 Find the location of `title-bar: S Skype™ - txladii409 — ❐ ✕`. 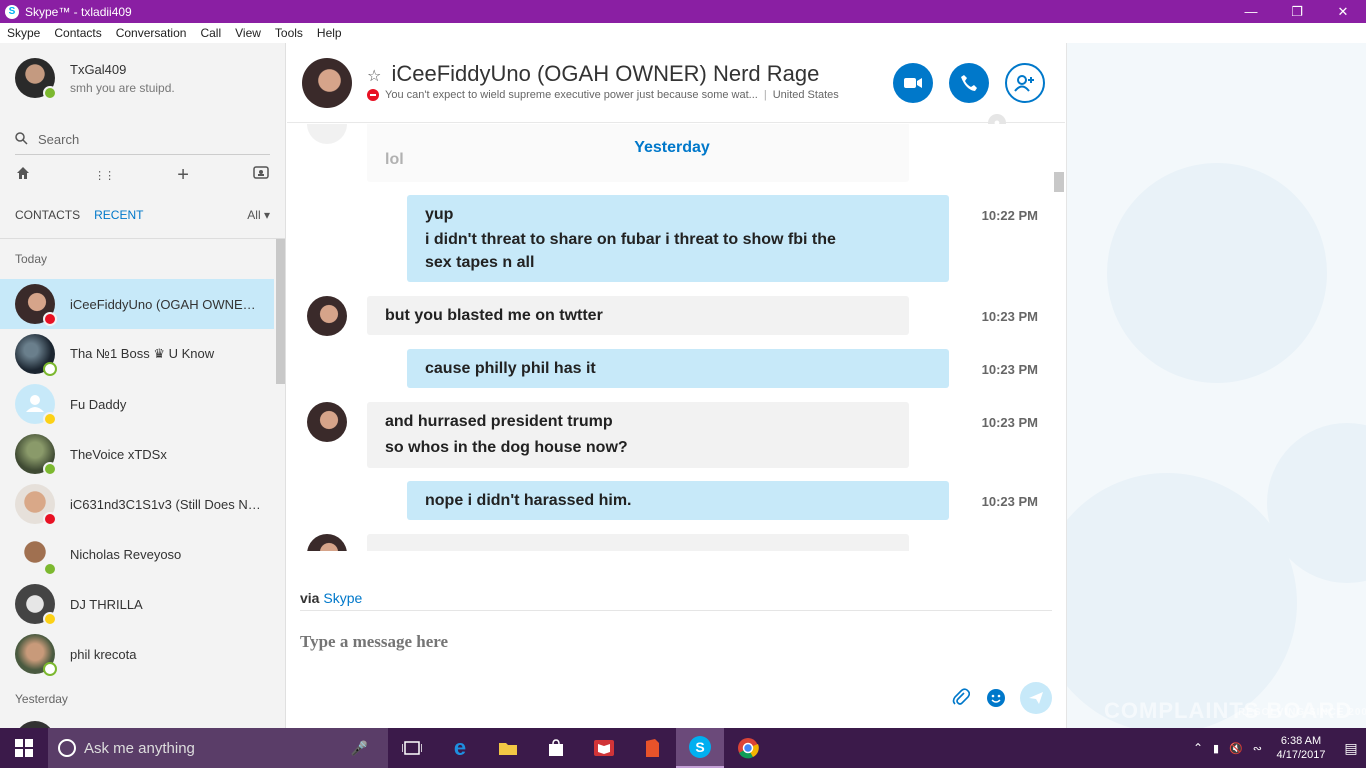

title-bar: S Skype™ - txladii409 — ❐ ✕ is located at coordinates (683, 11).